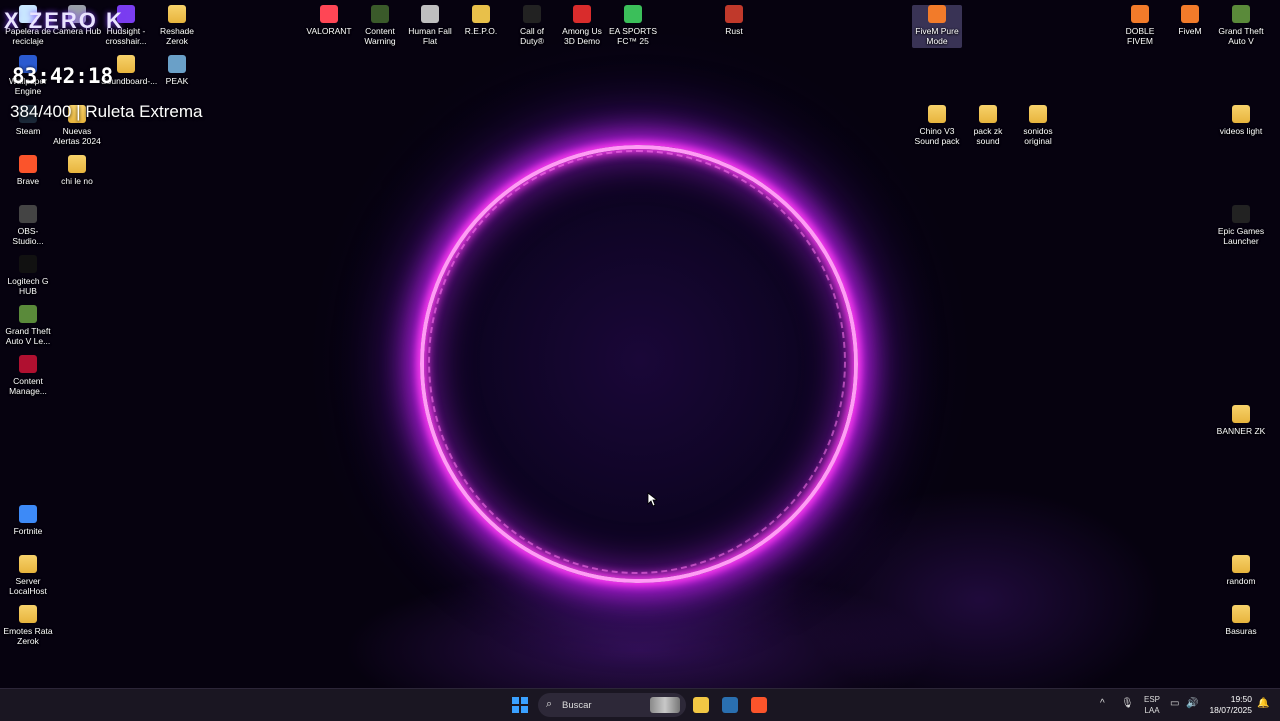 The height and width of the screenshot is (721, 1280). What do you see at coordinates (937, 136) in the screenshot?
I see `desktop-icon-label: Chino V3 Sound pack` at bounding box center [937, 136].